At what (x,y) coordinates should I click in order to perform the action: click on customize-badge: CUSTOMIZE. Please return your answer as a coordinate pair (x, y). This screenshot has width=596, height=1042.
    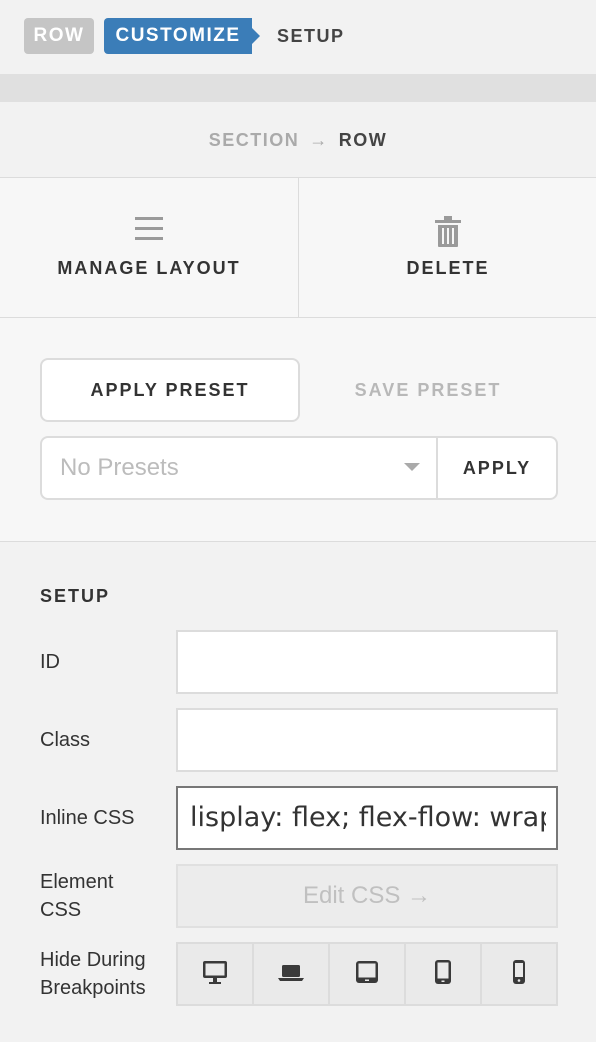
    Looking at the image, I should click on (182, 36).